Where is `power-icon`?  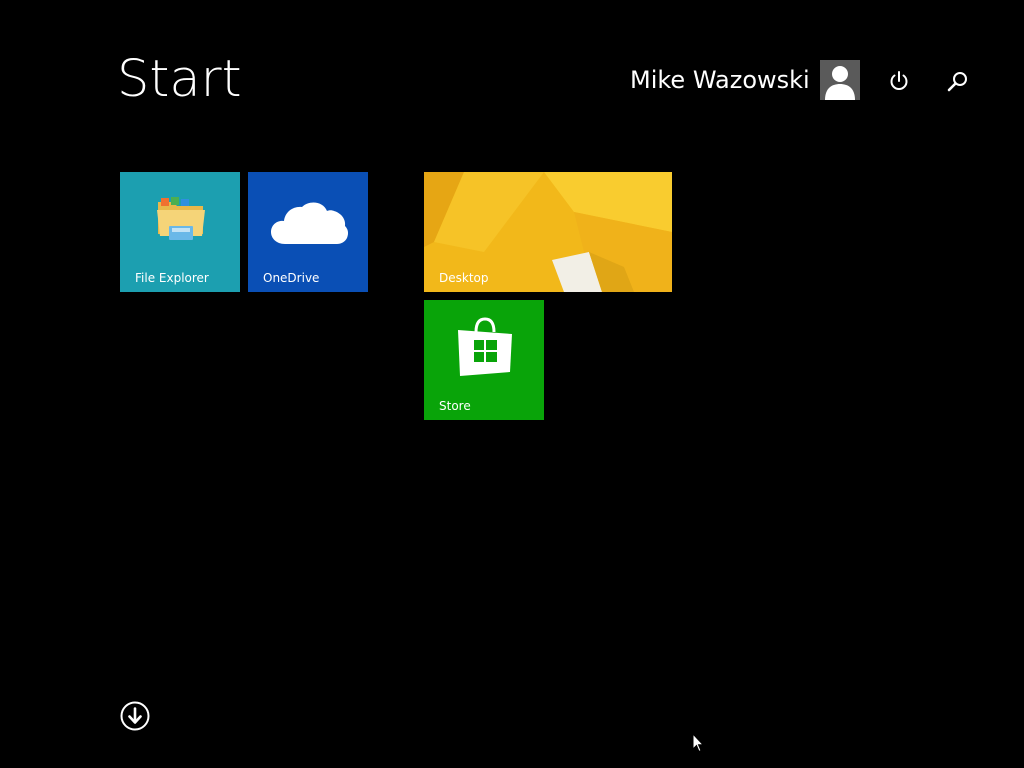
power-icon is located at coordinates (899, 80).